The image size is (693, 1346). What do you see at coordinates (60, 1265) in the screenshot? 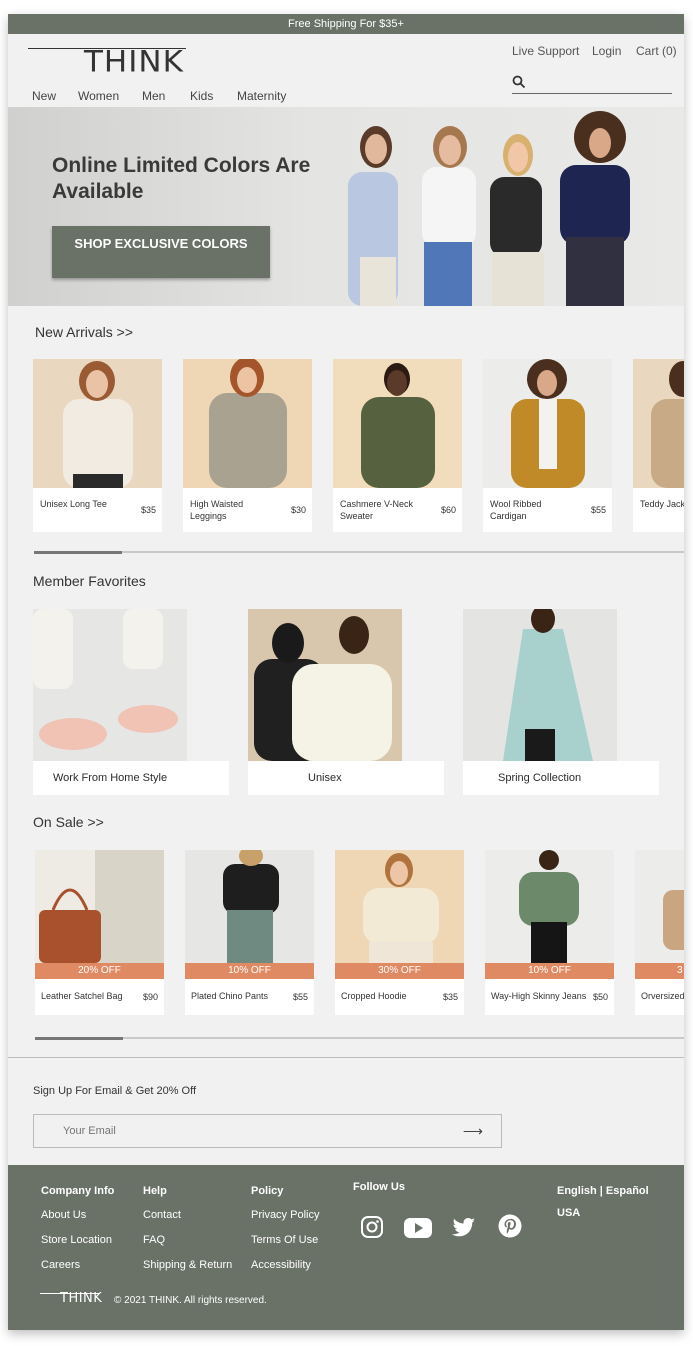
I see `footer-link-careers: Careers` at bounding box center [60, 1265].